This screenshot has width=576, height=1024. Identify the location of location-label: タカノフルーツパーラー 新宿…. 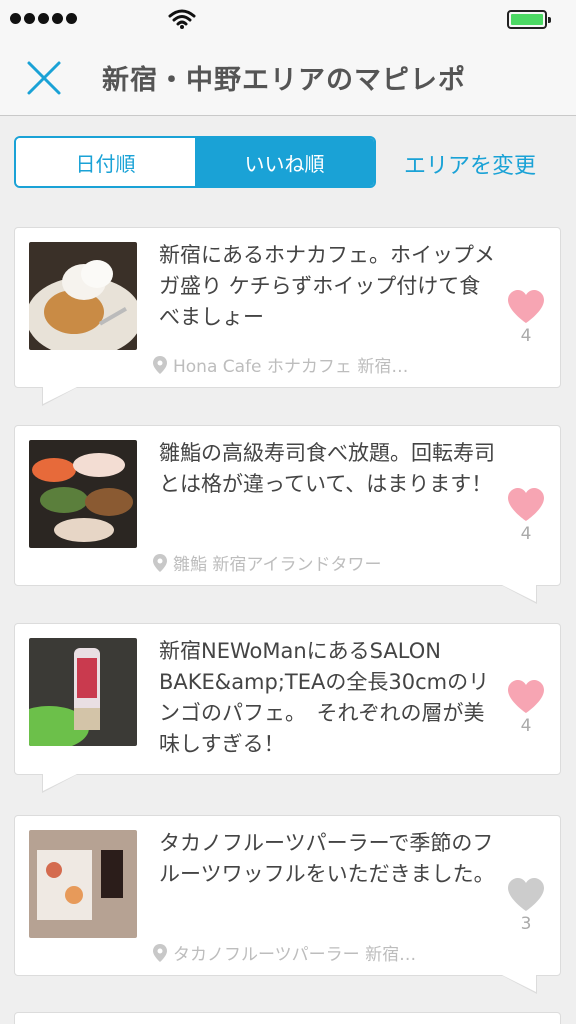
(295, 955).